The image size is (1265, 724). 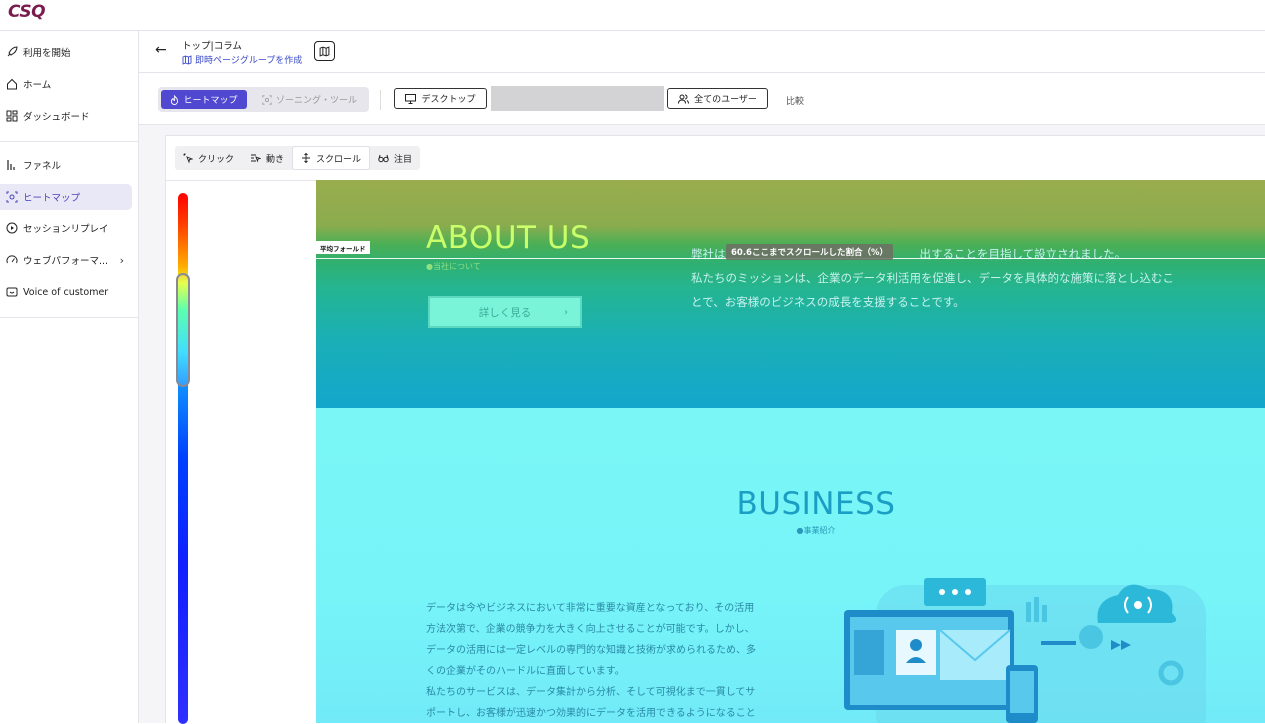 I want to click on move-mode-label: 動き, so click(x=275, y=159).